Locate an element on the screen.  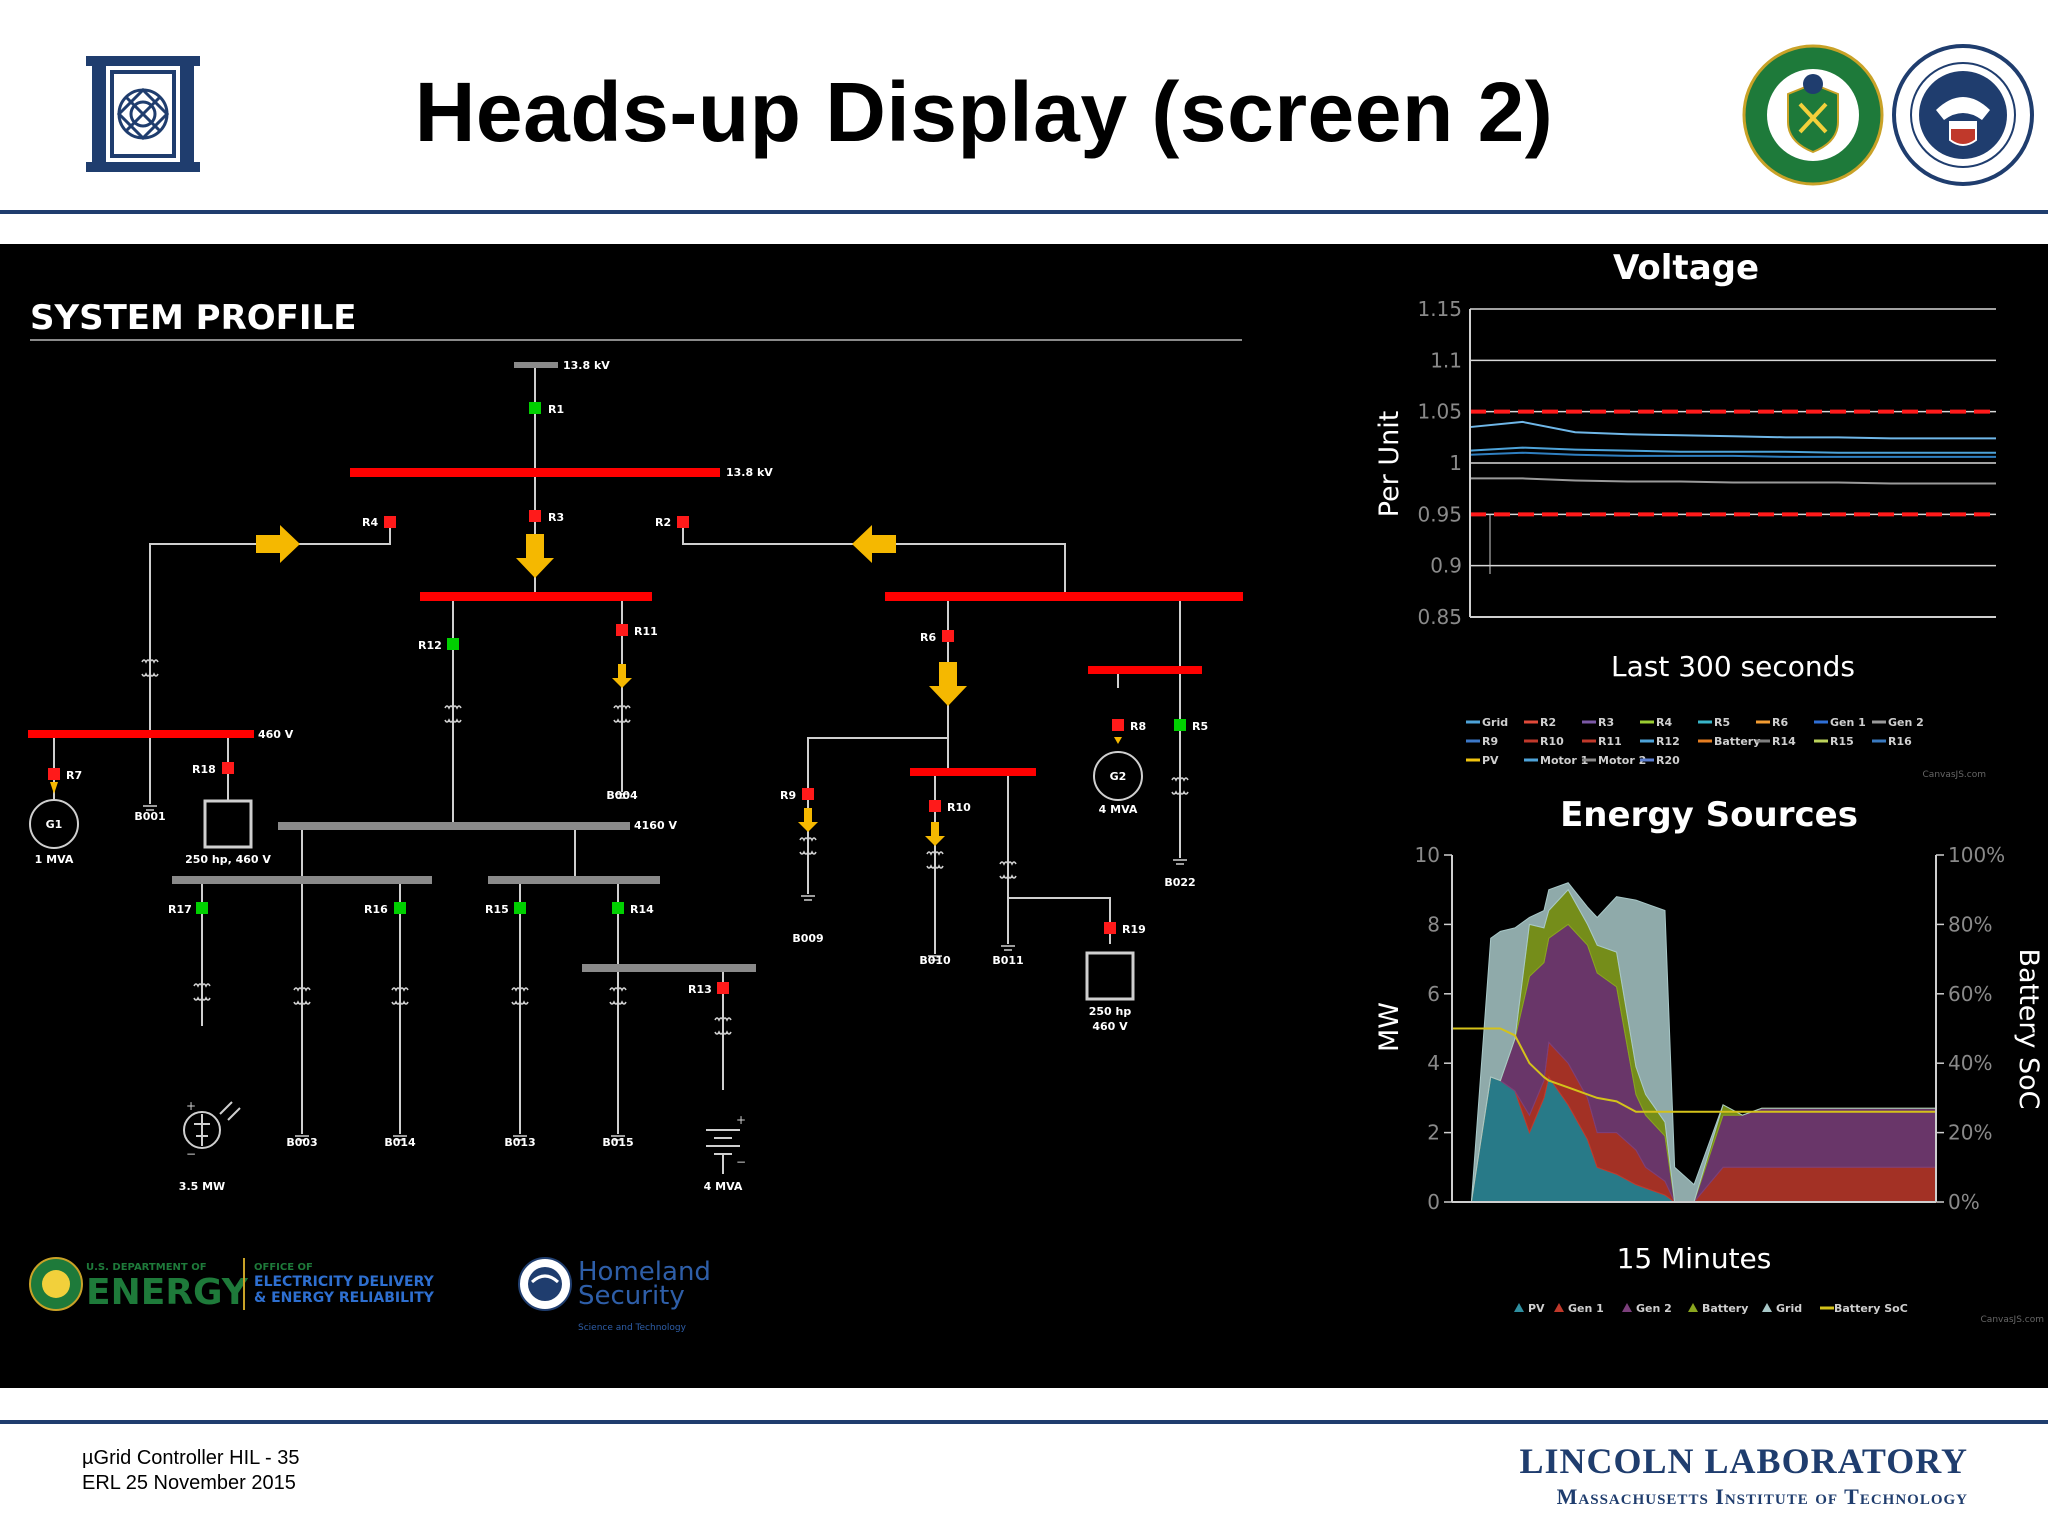
dhs-line-2: Security is located at coordinates (631, 1296).